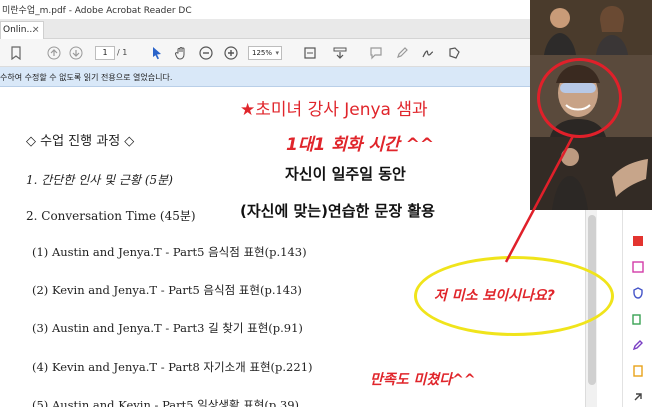 This screenshot has height=407, width=652. Describe the element at coordinates (122, 52) in the screenshot. I see `page-total: / 1` at that location.